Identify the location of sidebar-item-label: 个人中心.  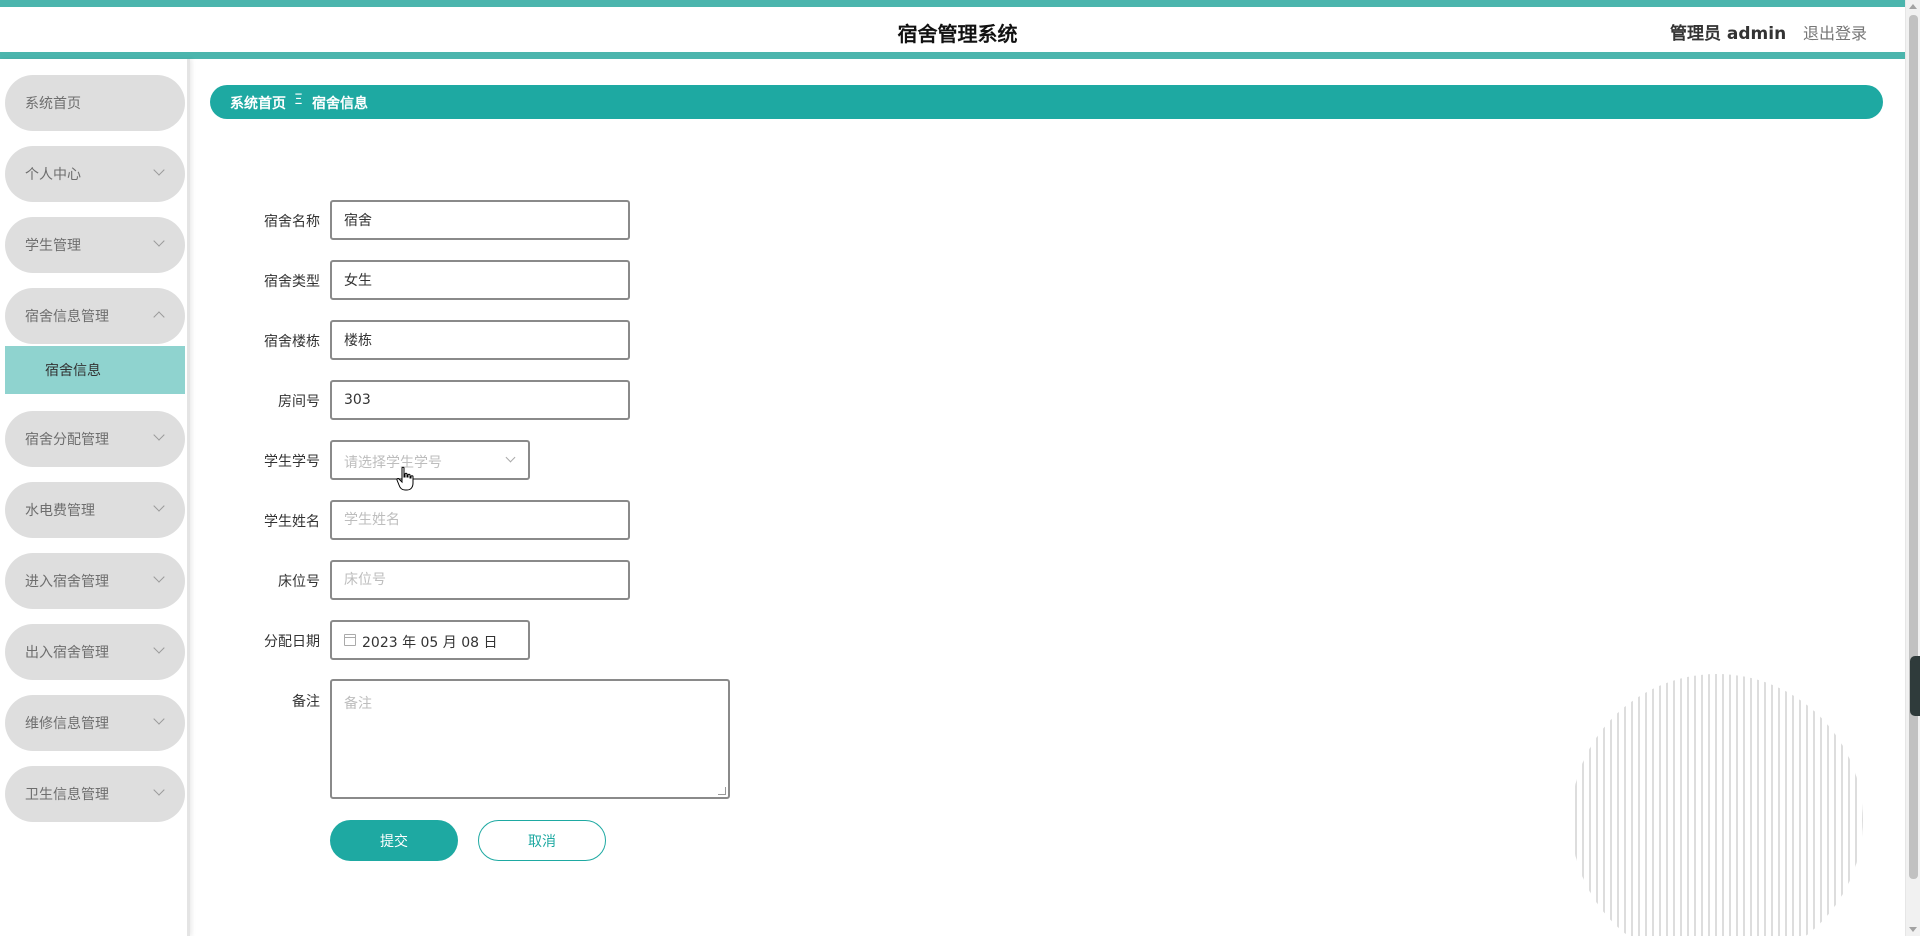
(53, 175).